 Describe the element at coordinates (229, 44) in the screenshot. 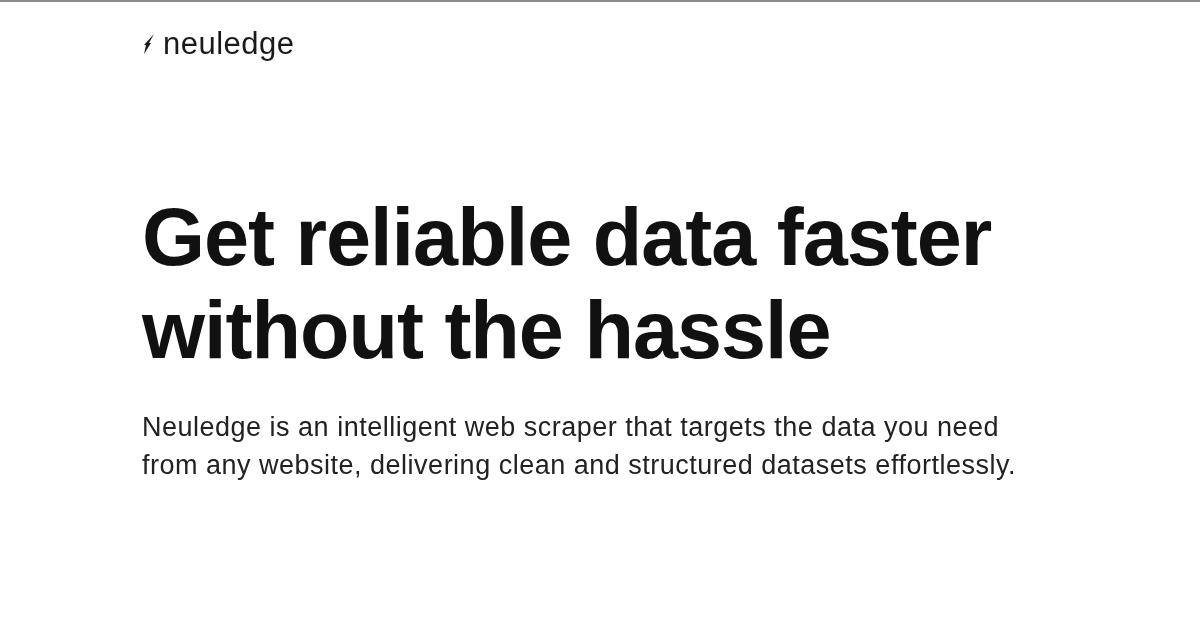

I see `logo-text: neuledge` at that location.